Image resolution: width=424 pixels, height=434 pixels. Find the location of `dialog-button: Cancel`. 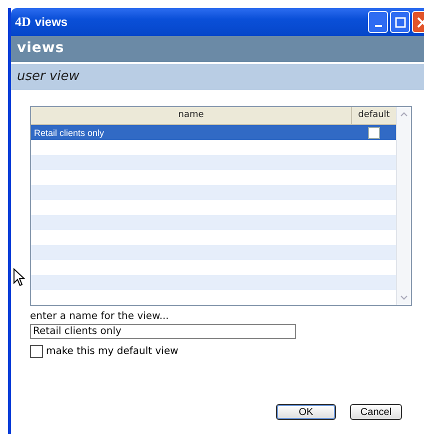

dialog-button: Cancel is located at coordinates (376, 412).